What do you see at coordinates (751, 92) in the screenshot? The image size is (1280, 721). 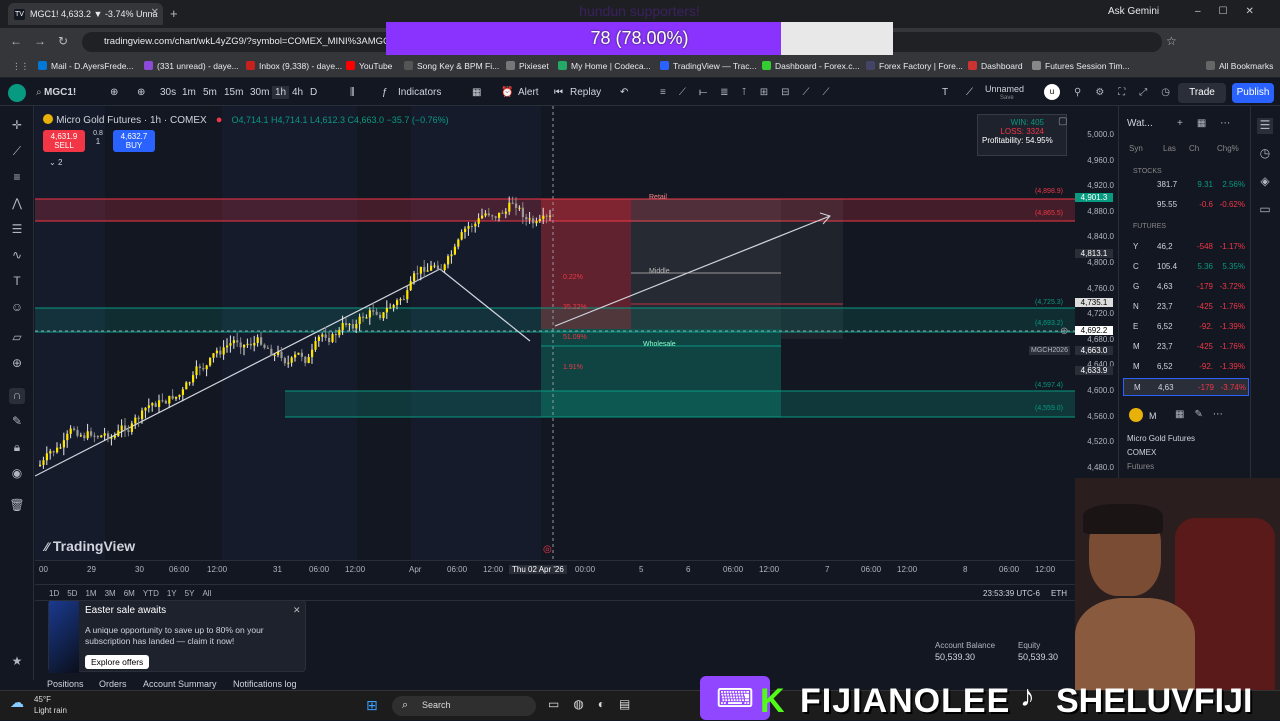 I see `drawing-tools-icons: ≡⟋⟝≣⊺⊞⊟⟋⟋` at bounding box center [751, 92].